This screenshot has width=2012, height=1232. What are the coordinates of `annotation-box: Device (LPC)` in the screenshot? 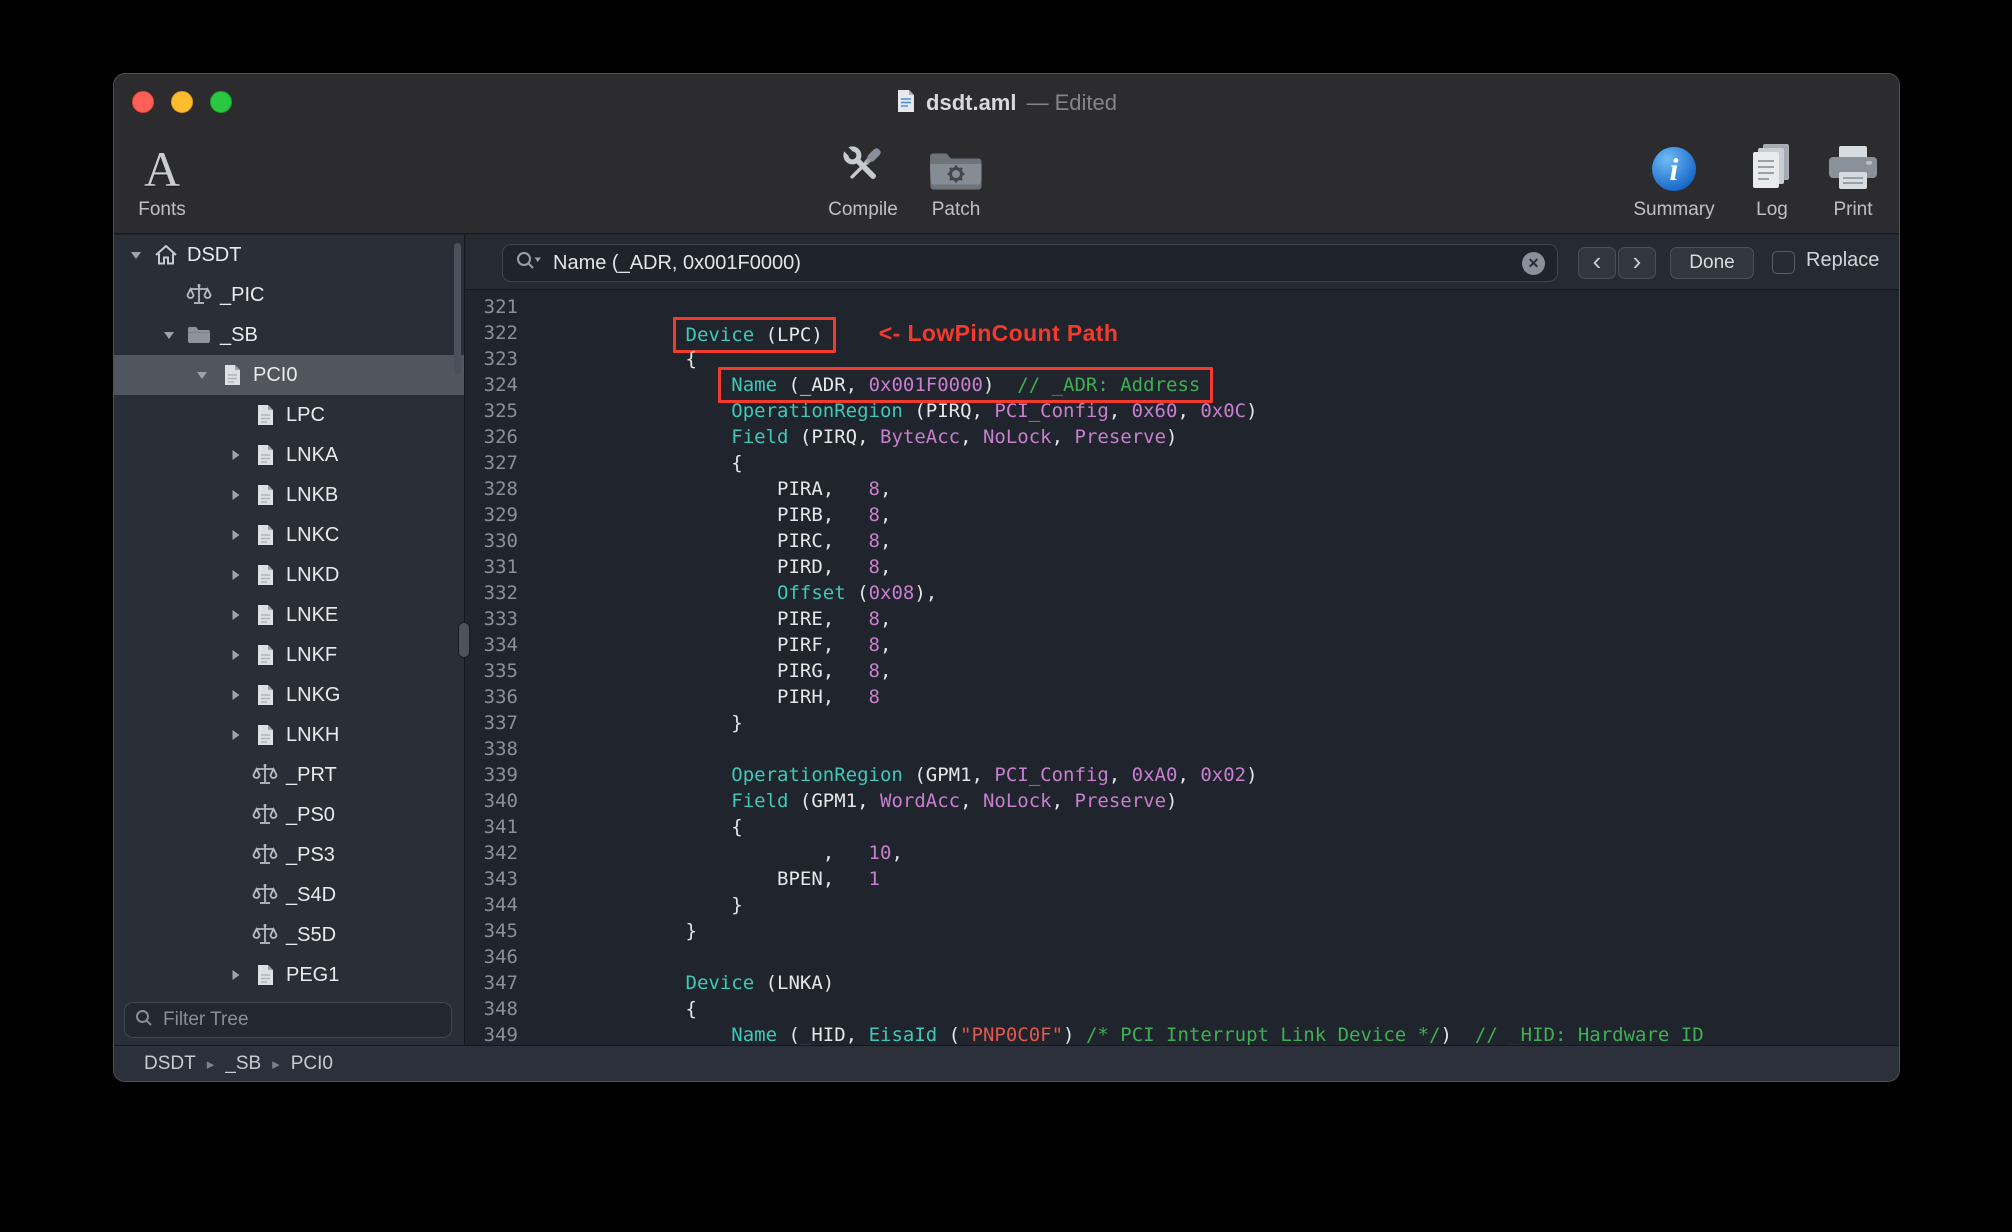 It's located at (754, 335).